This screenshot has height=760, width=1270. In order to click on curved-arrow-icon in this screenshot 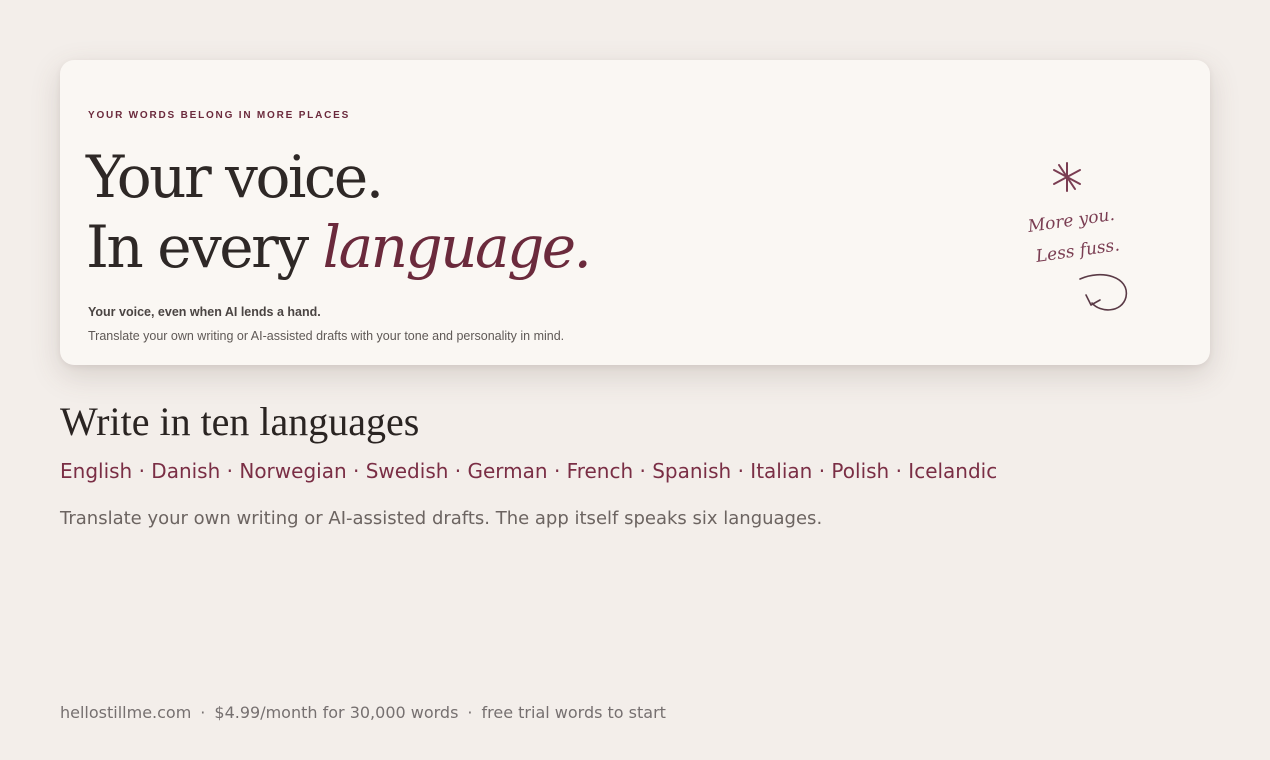, I will do `click(1103, 292)`.